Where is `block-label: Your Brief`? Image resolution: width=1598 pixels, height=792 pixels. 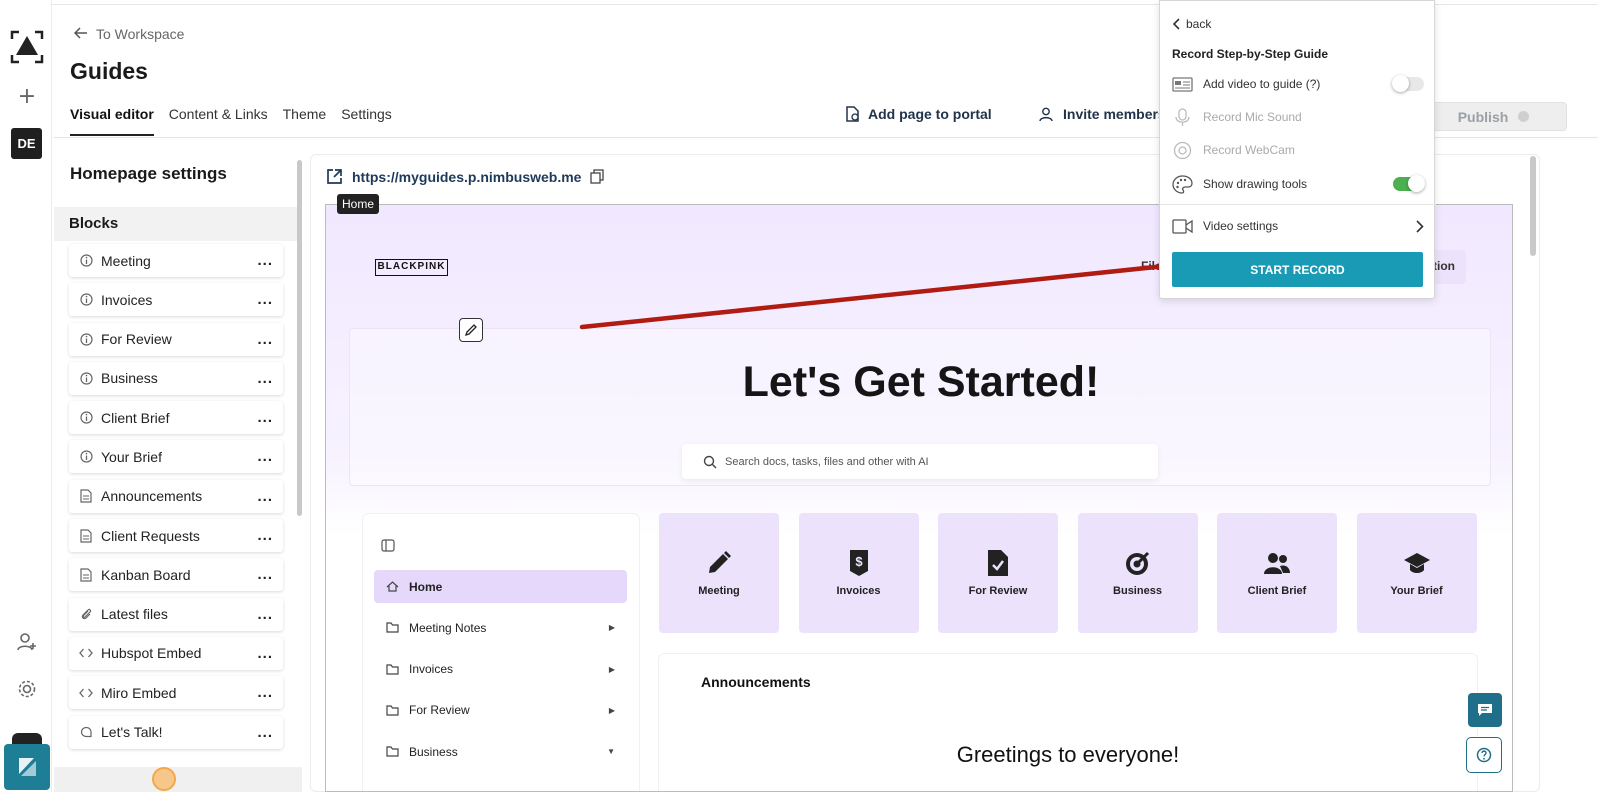
block-label: Your Brief is located at coordinates (131, 456).